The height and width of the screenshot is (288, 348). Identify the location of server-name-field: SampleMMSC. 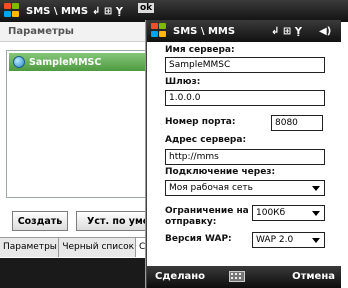
(245, 65).